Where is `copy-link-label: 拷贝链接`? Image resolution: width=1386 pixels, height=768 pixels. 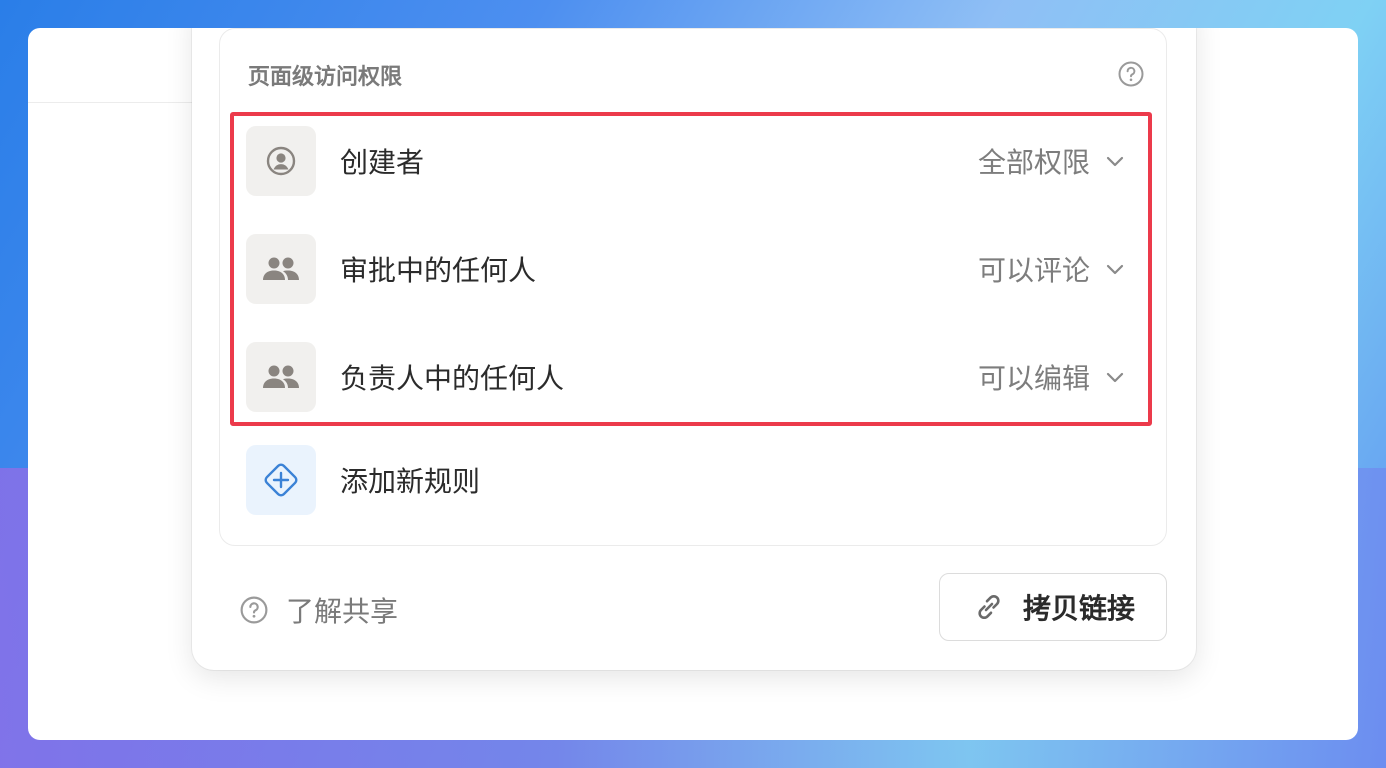
copy-link-label: 拷贝链接 is located at coordinates (1078, 608).